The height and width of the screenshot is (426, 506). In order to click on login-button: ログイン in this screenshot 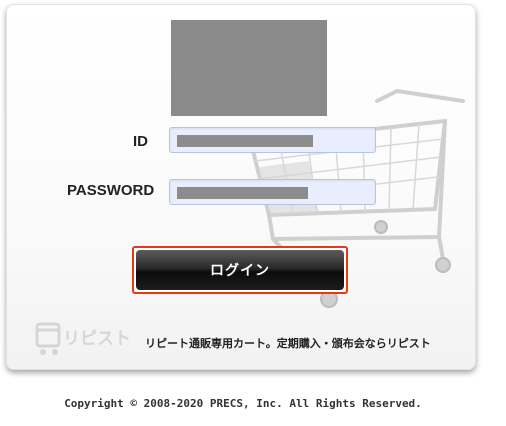, I will do `click(240, 270)`.